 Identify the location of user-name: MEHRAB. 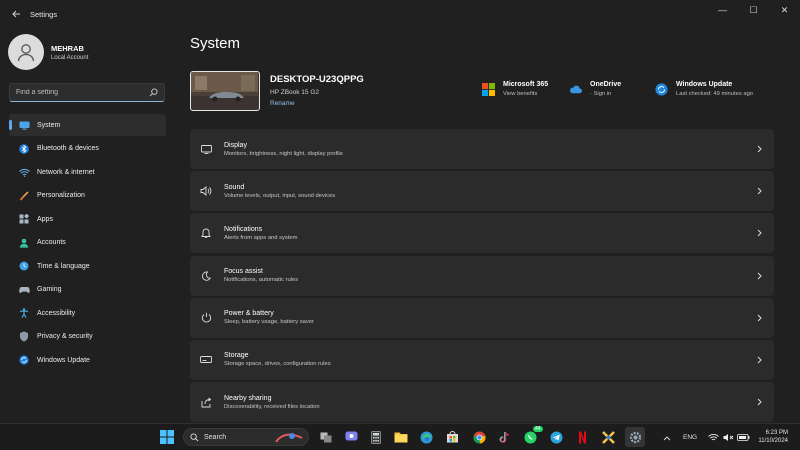
(67, 48).